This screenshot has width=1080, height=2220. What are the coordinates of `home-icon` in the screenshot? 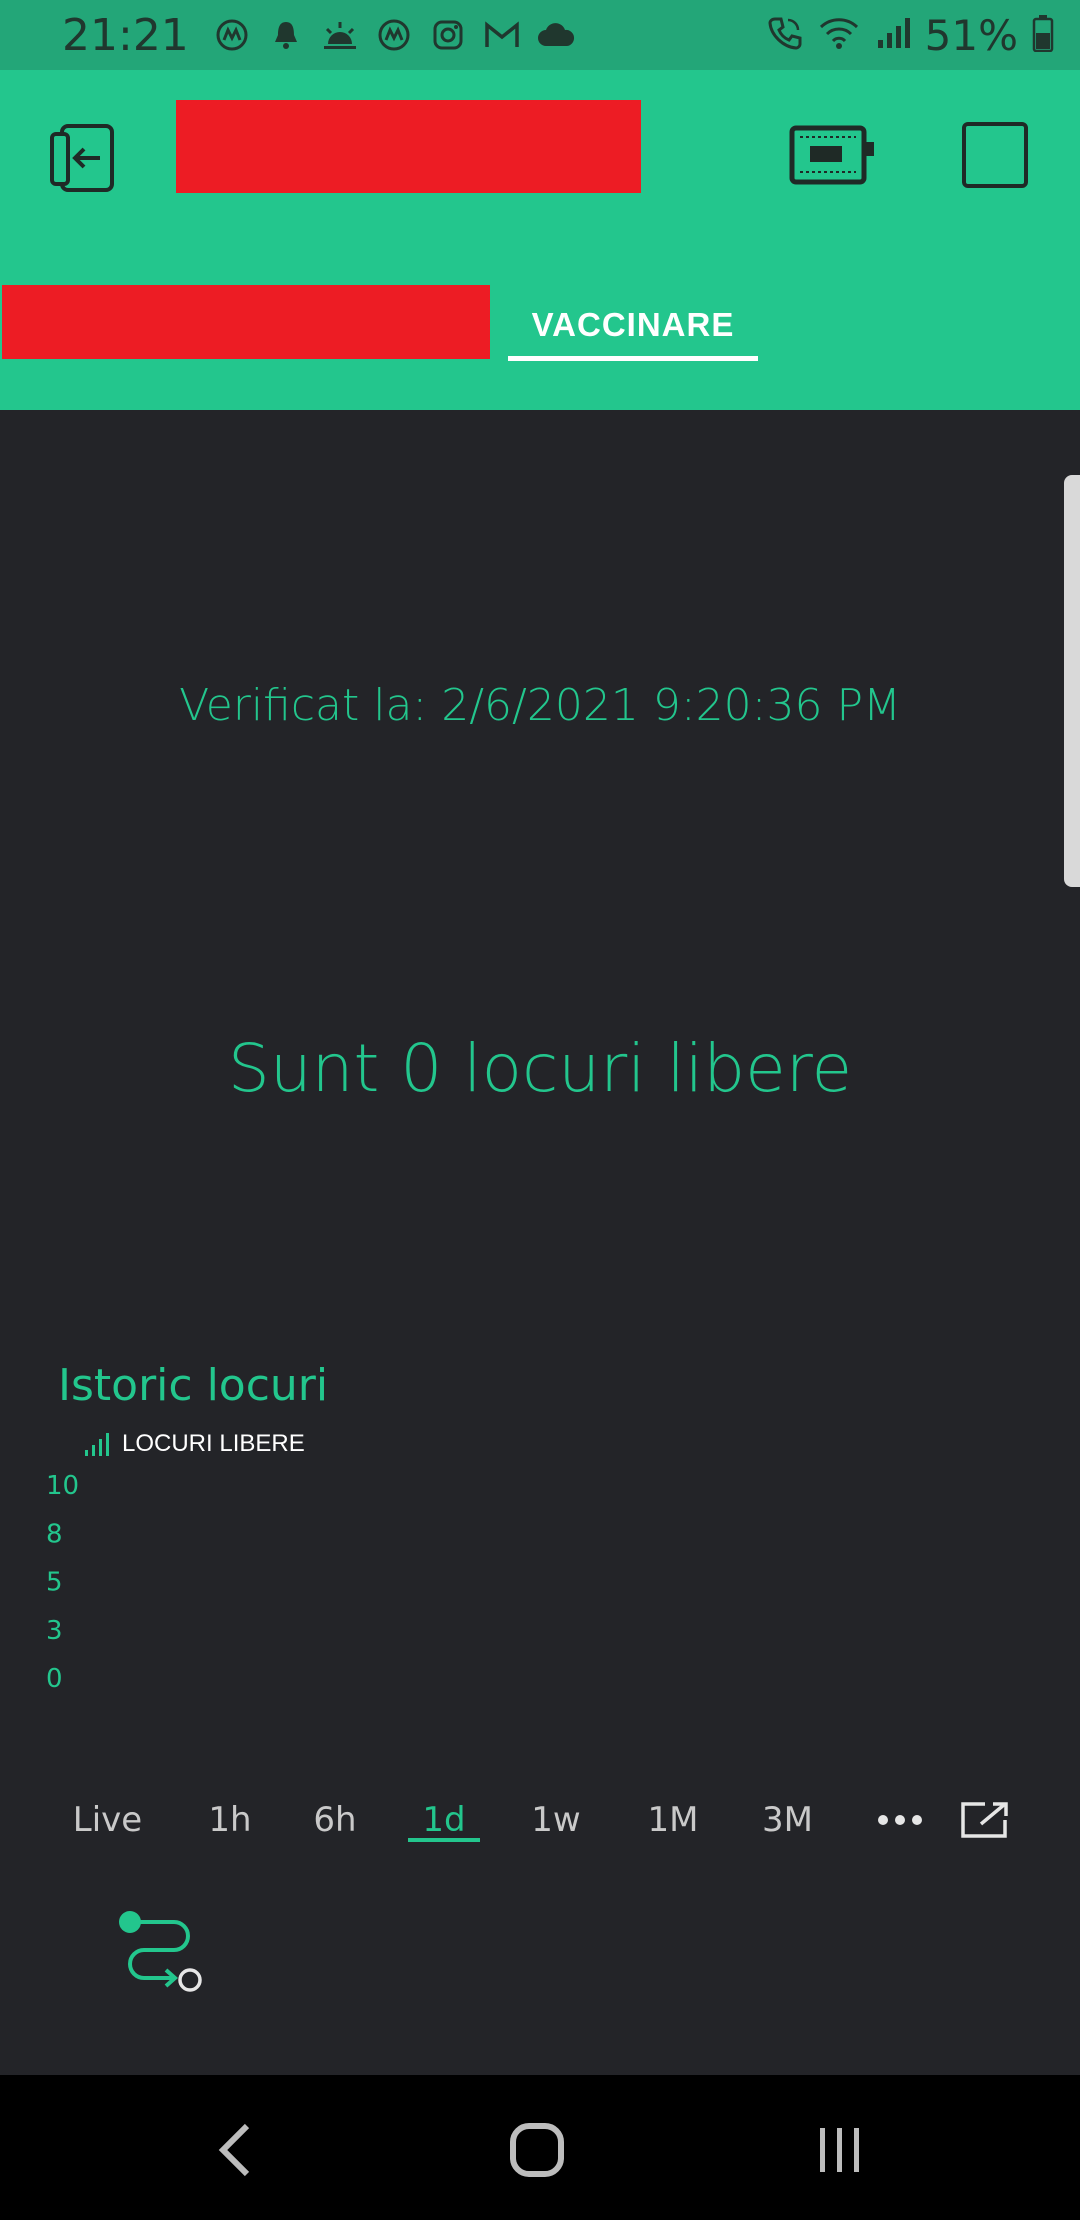 It's located at (537, 2150).